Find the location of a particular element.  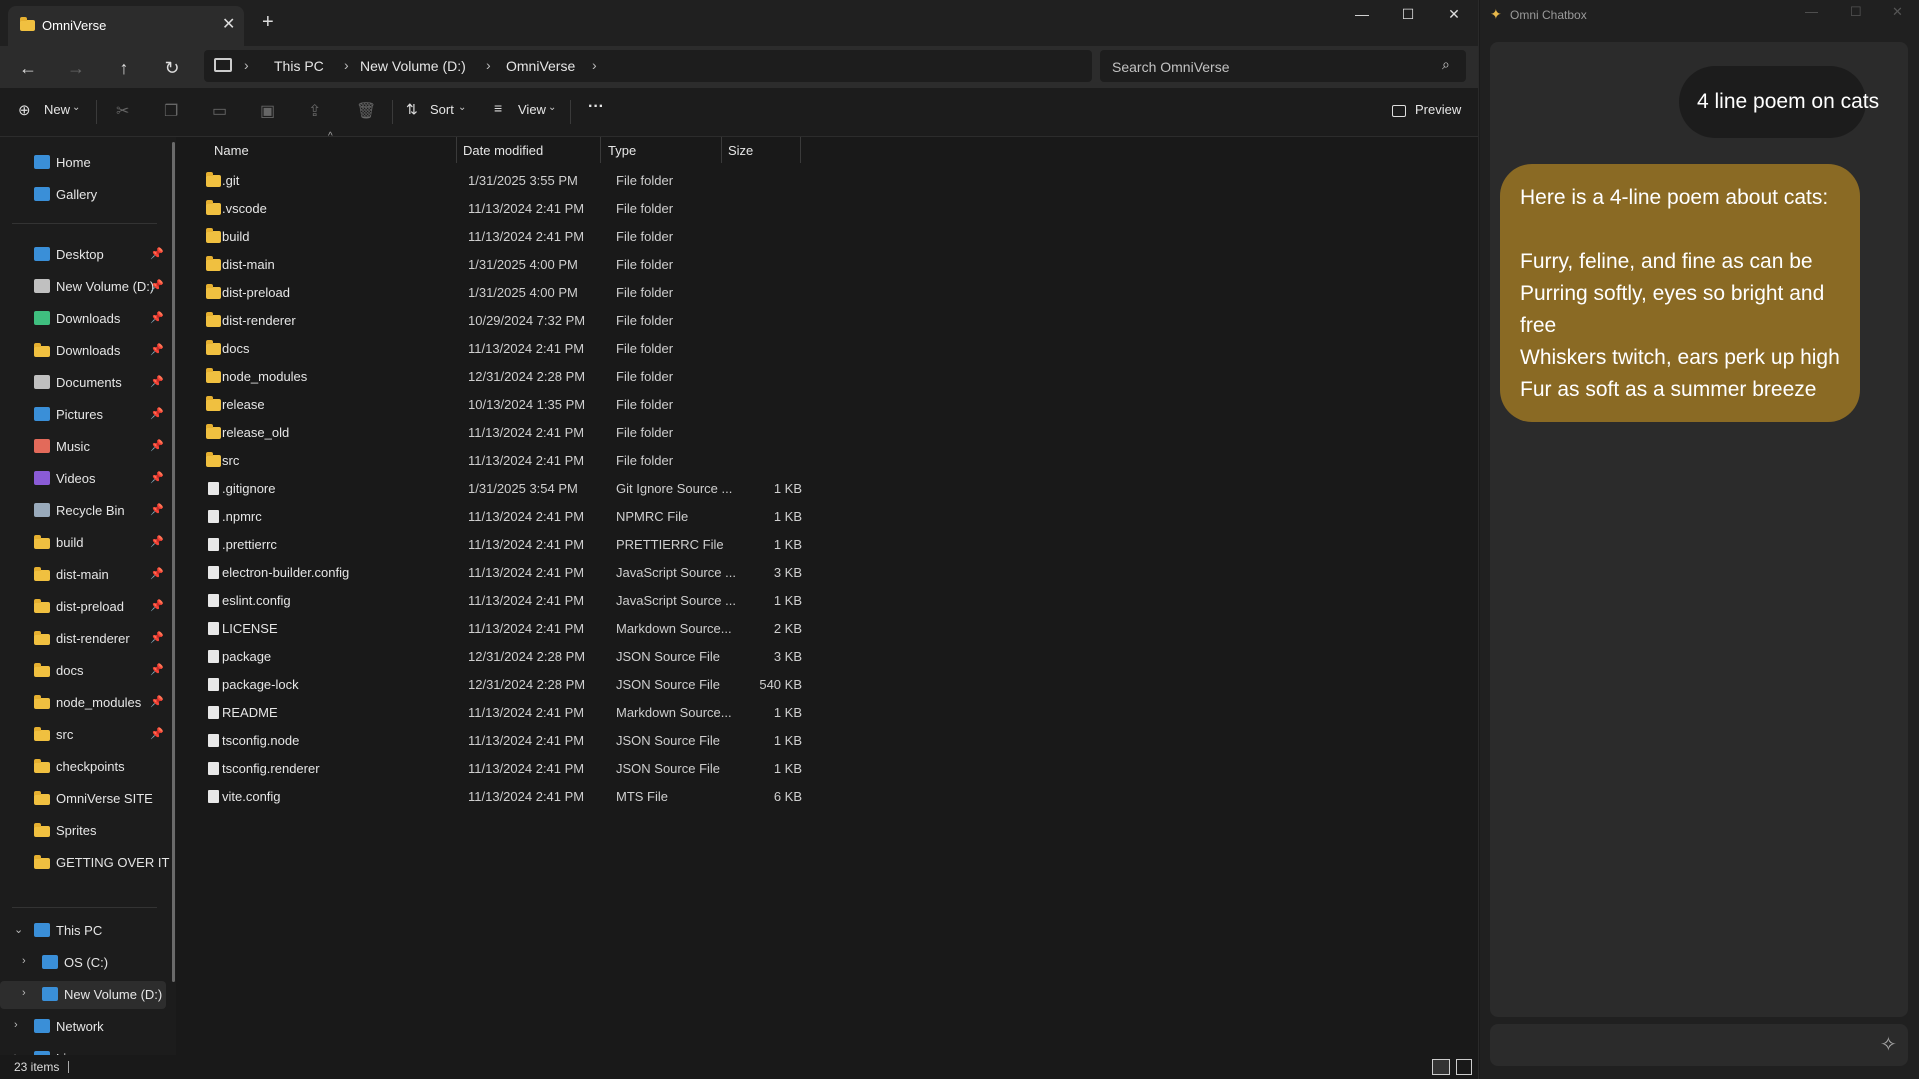

file-row: release 10/13/2024 1:35 PM File folder is located at coordinates (501, 405).